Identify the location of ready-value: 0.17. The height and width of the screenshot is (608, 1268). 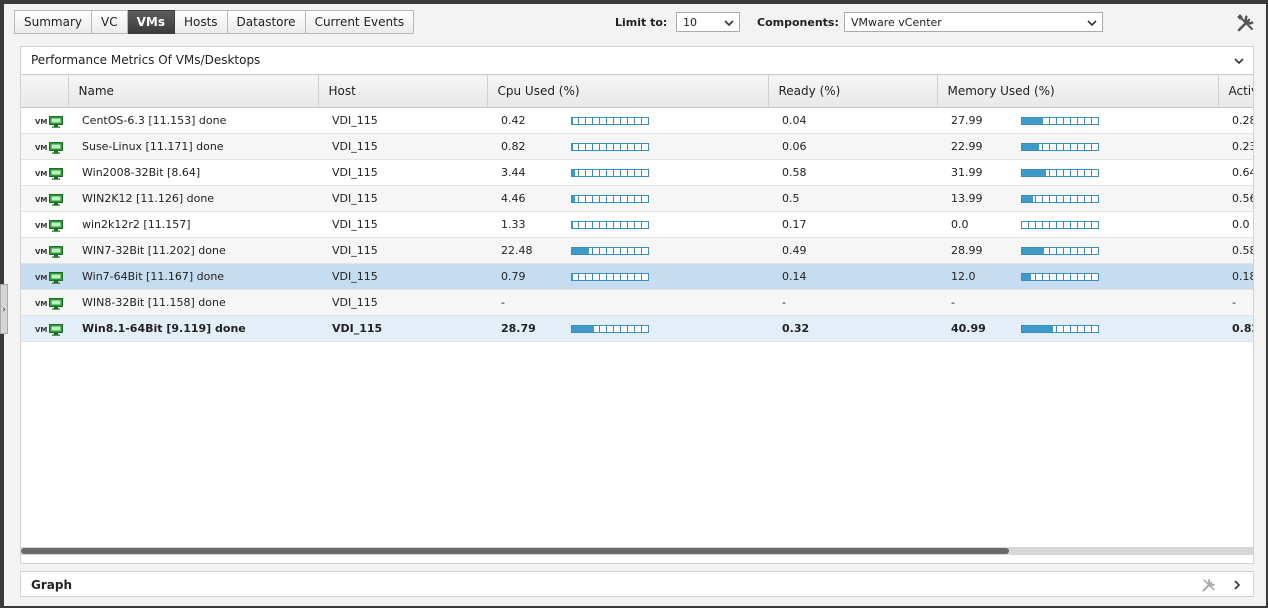
(852, 224).